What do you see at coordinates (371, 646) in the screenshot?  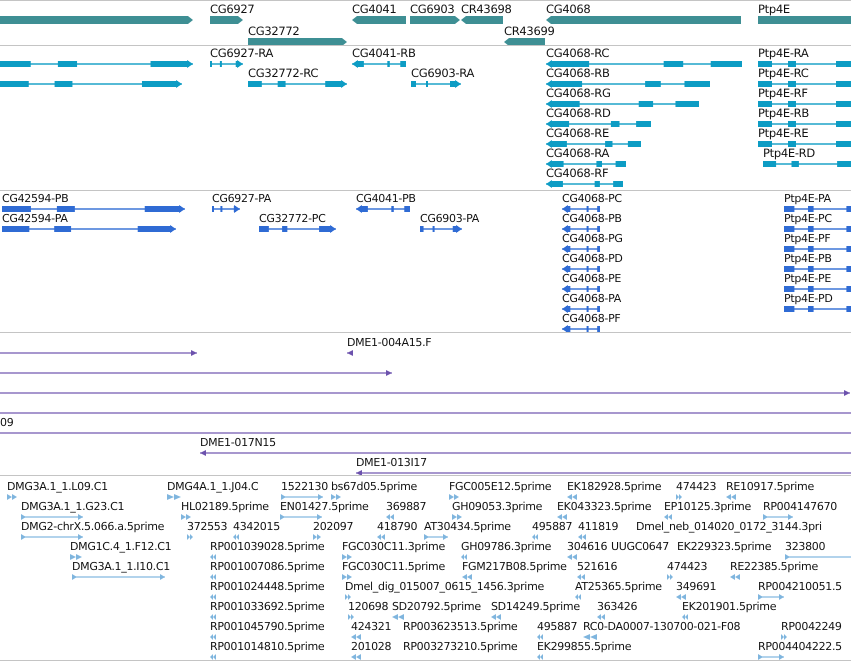 I see `feature-label: 201028` at bounding box center [371, 646].